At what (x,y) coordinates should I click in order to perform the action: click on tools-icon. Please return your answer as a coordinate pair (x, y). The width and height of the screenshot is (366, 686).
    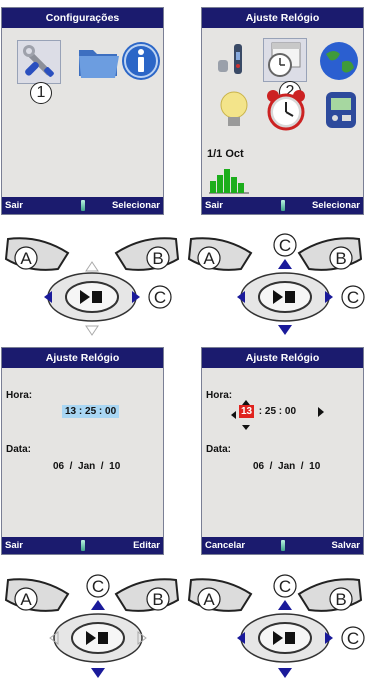
    Looking at the image, I should click on (39, 62).